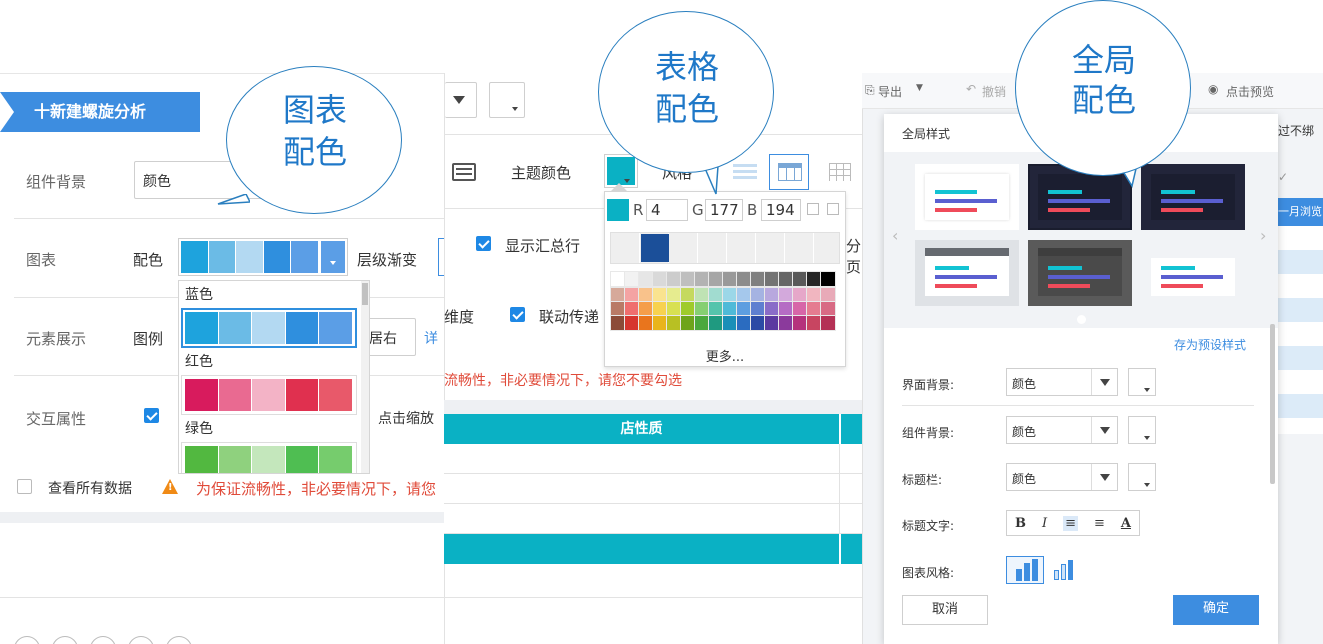  I want to click on view-all-data-checkbox, so click(24, 486).